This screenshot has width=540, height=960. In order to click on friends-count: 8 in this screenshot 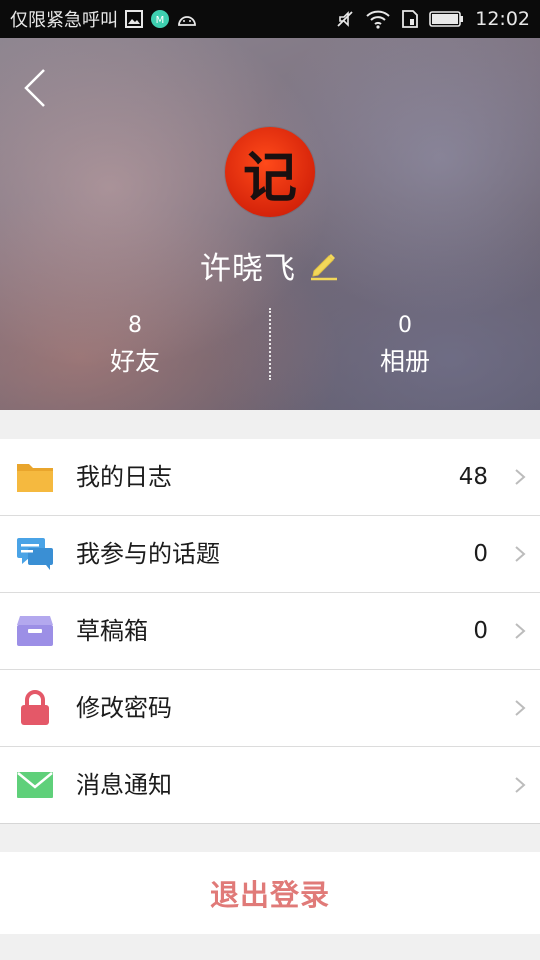, I will do `click(135, 325)`.